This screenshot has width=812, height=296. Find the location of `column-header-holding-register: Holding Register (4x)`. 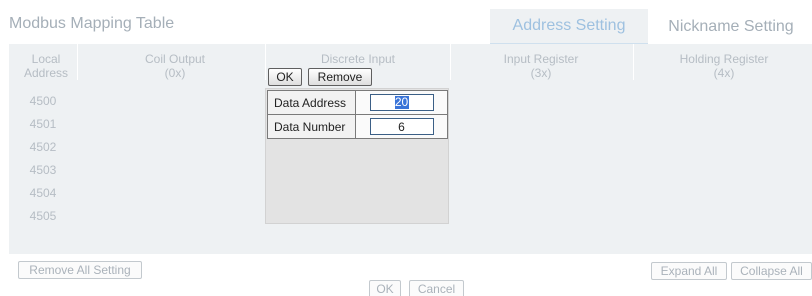

column-header-holding-register: Holding Register (4x) is located at coordinates (723, 66).